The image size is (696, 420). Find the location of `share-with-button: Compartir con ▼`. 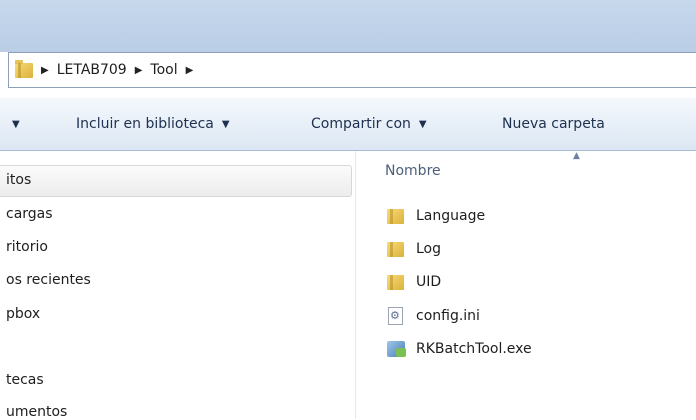

share-with-button: Compartir con ▼ is located at coordinates (369, 124).